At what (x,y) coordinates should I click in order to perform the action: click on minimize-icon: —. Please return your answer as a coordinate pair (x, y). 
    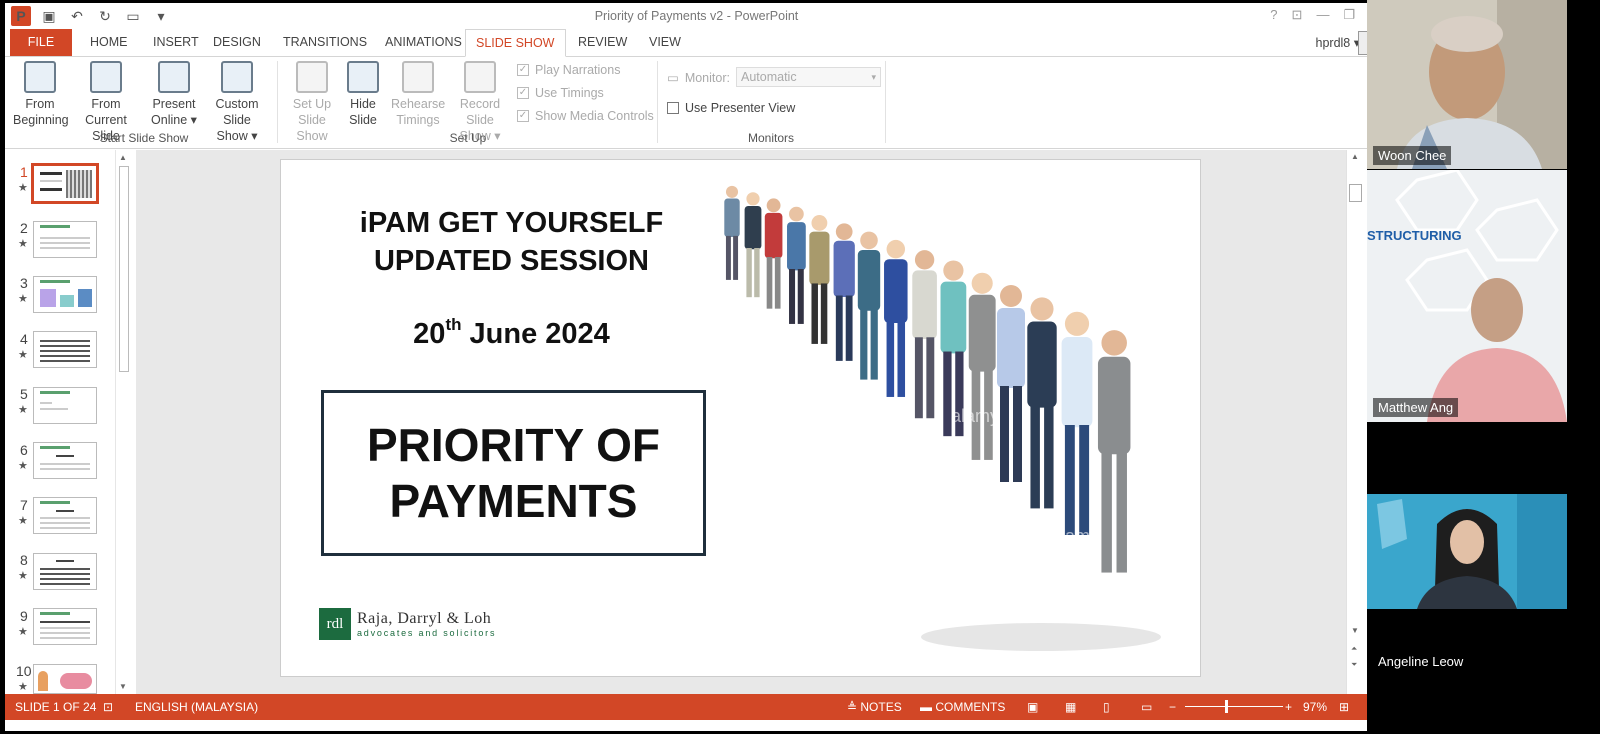
    Looking at the image, I should click on (1322, 15).